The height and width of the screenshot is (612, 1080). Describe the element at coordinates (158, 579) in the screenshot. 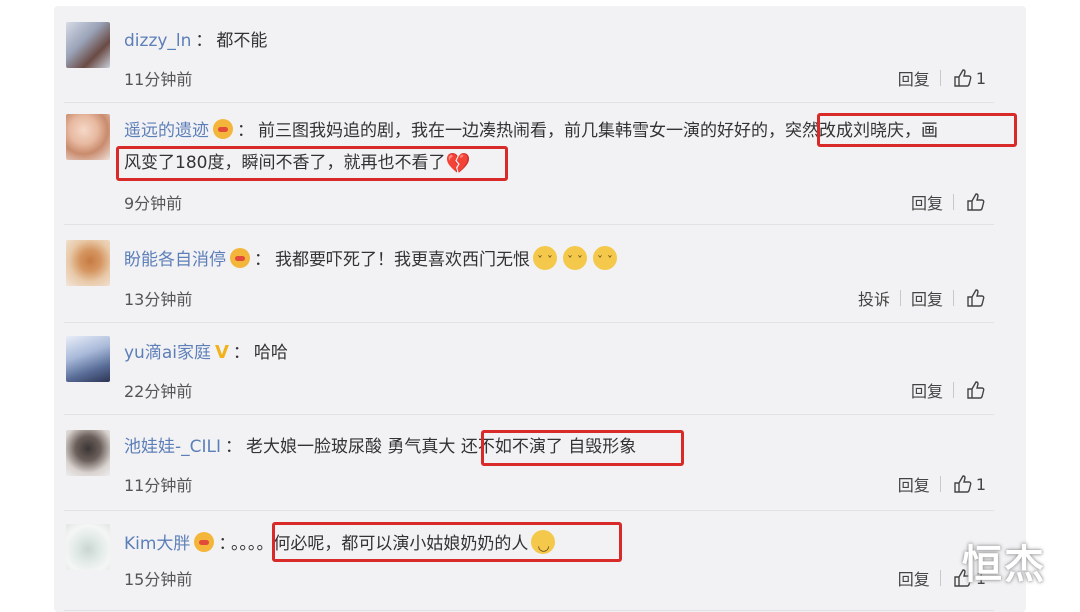

I see `timestamp: 15分钟前` at that location.